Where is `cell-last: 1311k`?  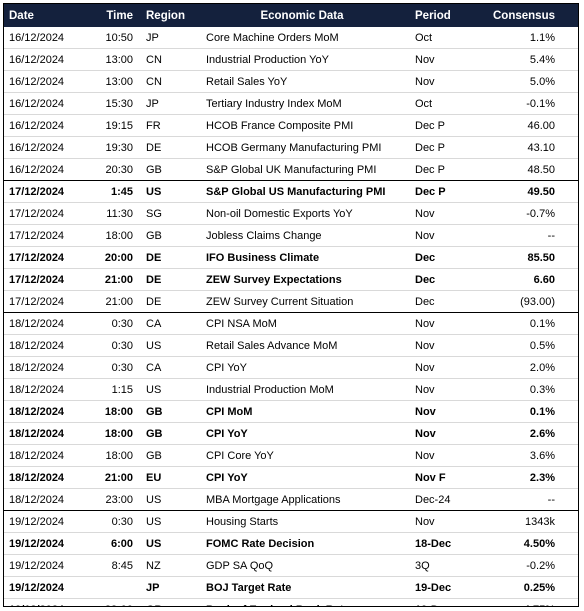 cell-last: 1311k is located at coordinates (569, 521).